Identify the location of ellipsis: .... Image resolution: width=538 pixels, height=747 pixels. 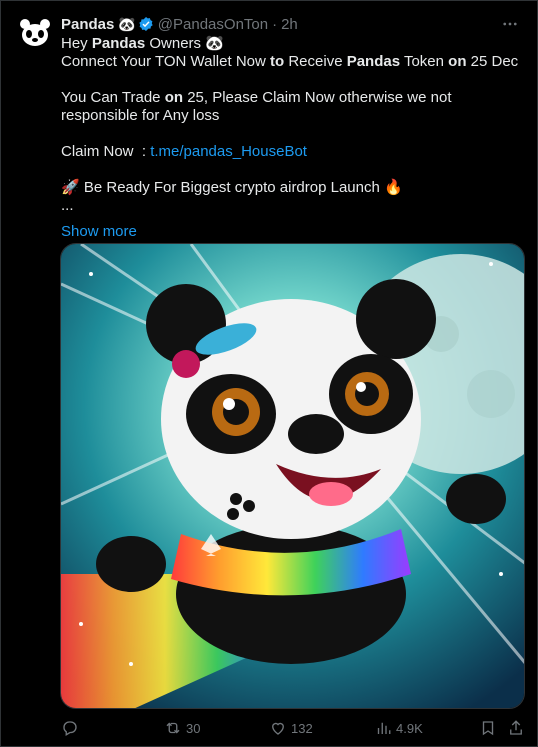
(67, 205).